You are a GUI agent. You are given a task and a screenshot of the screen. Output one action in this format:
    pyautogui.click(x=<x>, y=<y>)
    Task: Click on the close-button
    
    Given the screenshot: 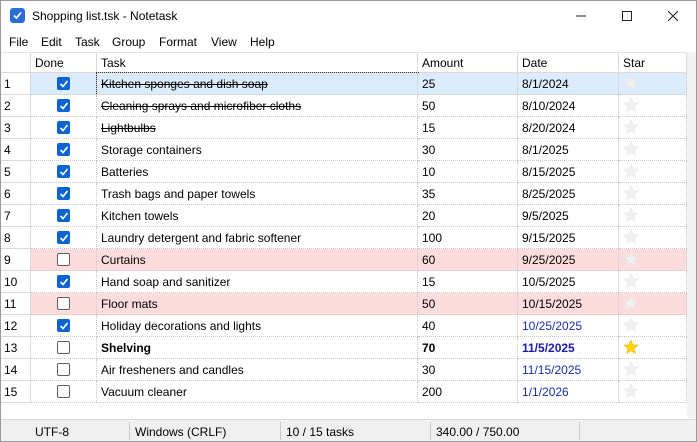 What is the action you would take?
    pyautogui.click(x=673, y=16)
    